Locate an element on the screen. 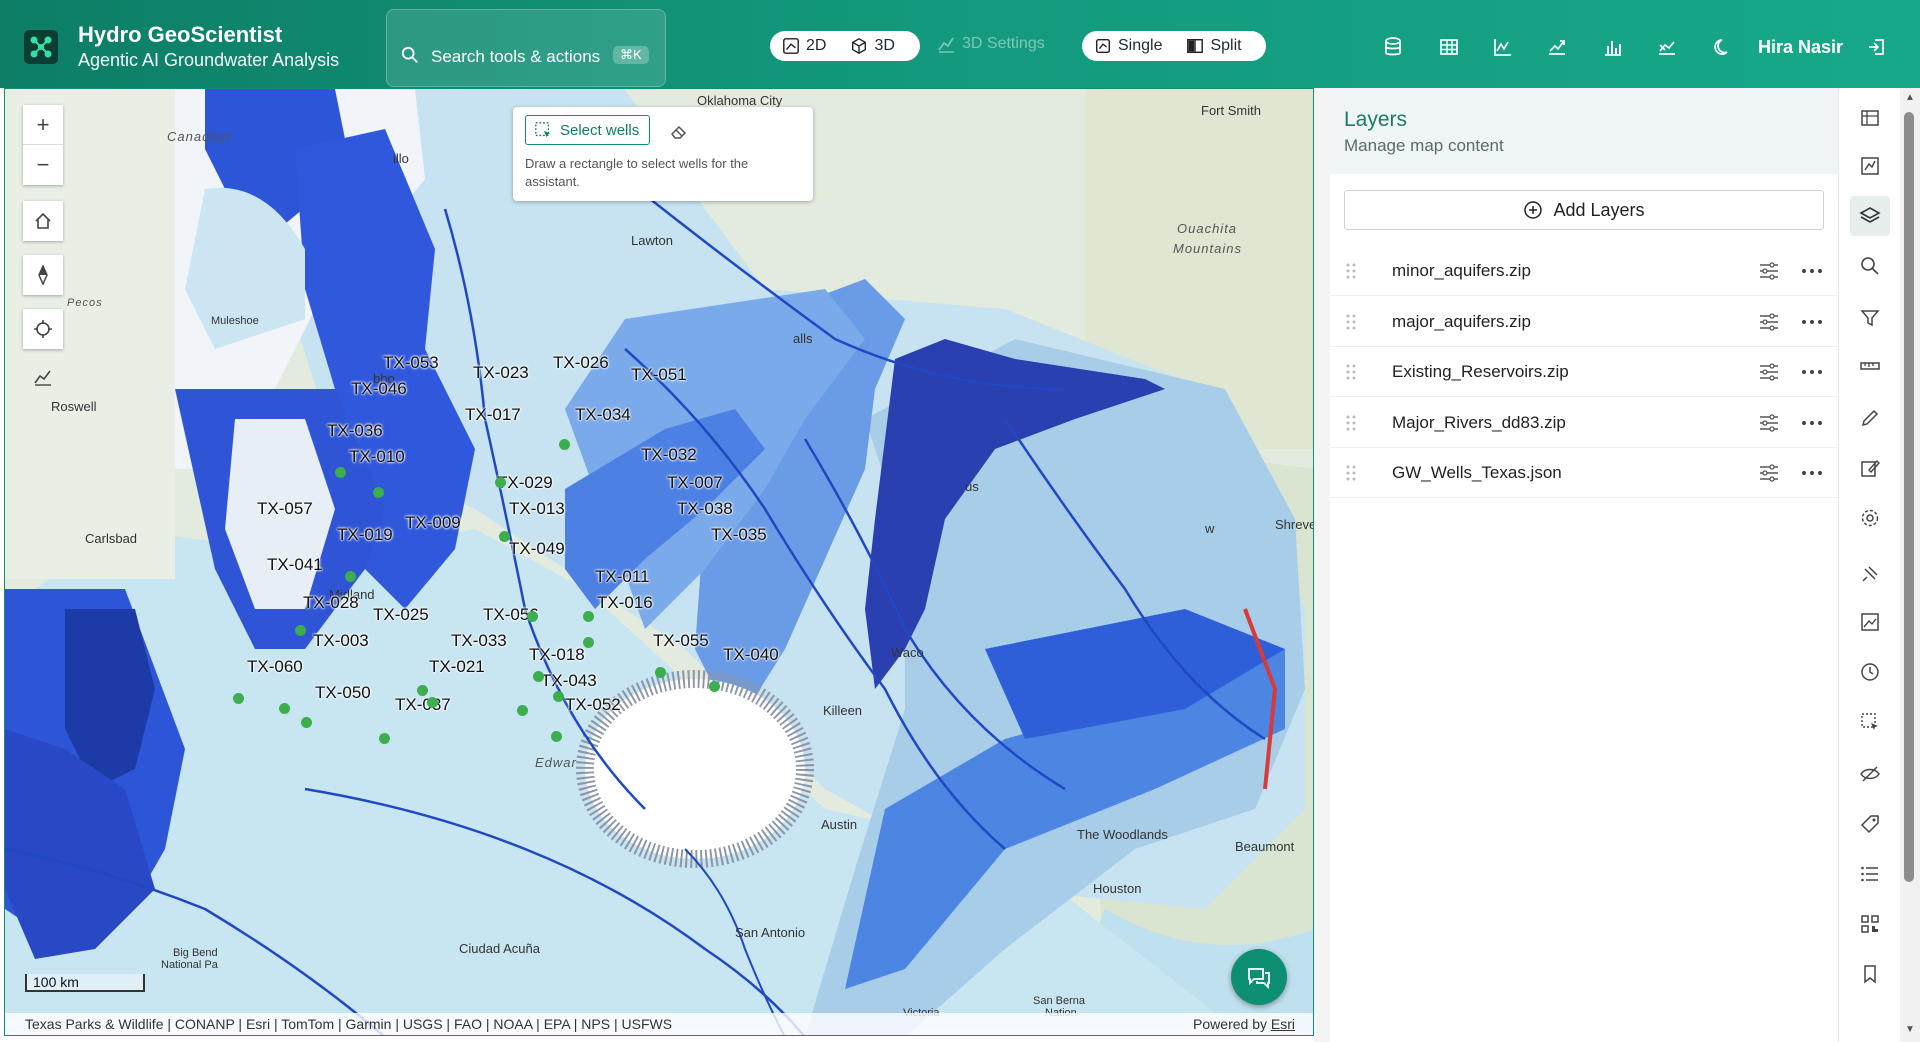 Image resolution: width=1920 pixels, height=1042 pixels. well-label: TX-013 is located at coordinates (537, 509).